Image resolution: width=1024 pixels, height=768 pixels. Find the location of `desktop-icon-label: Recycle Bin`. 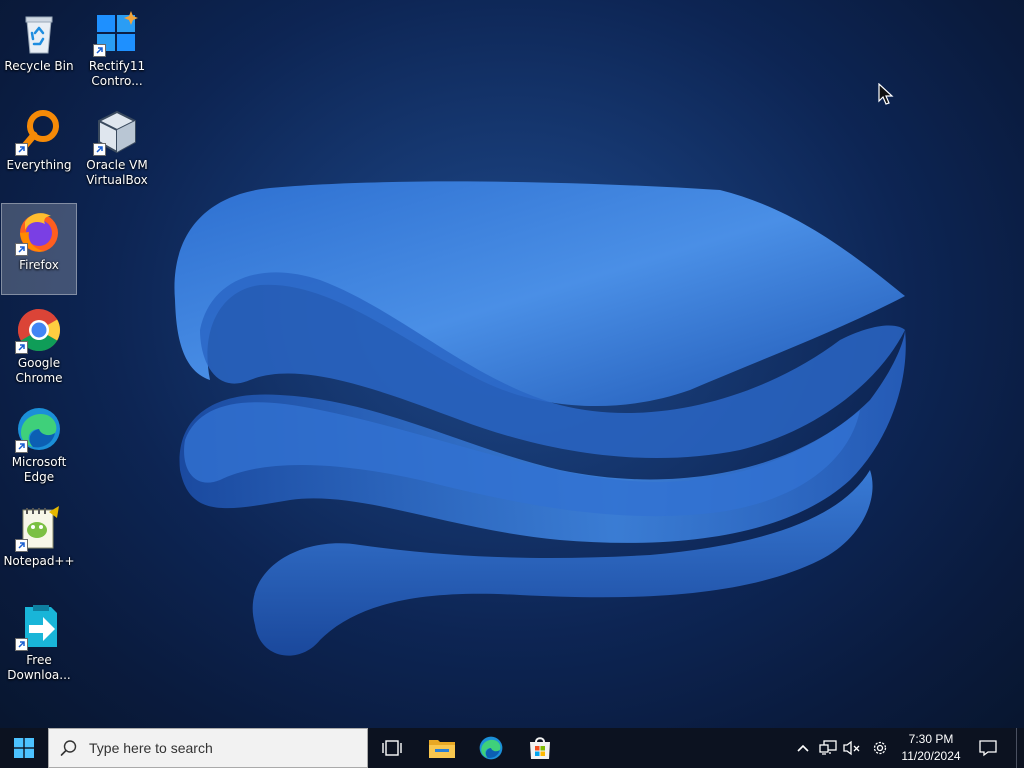

desktop-icon-label: Recycle Bin is located at coordinates (39, 66).